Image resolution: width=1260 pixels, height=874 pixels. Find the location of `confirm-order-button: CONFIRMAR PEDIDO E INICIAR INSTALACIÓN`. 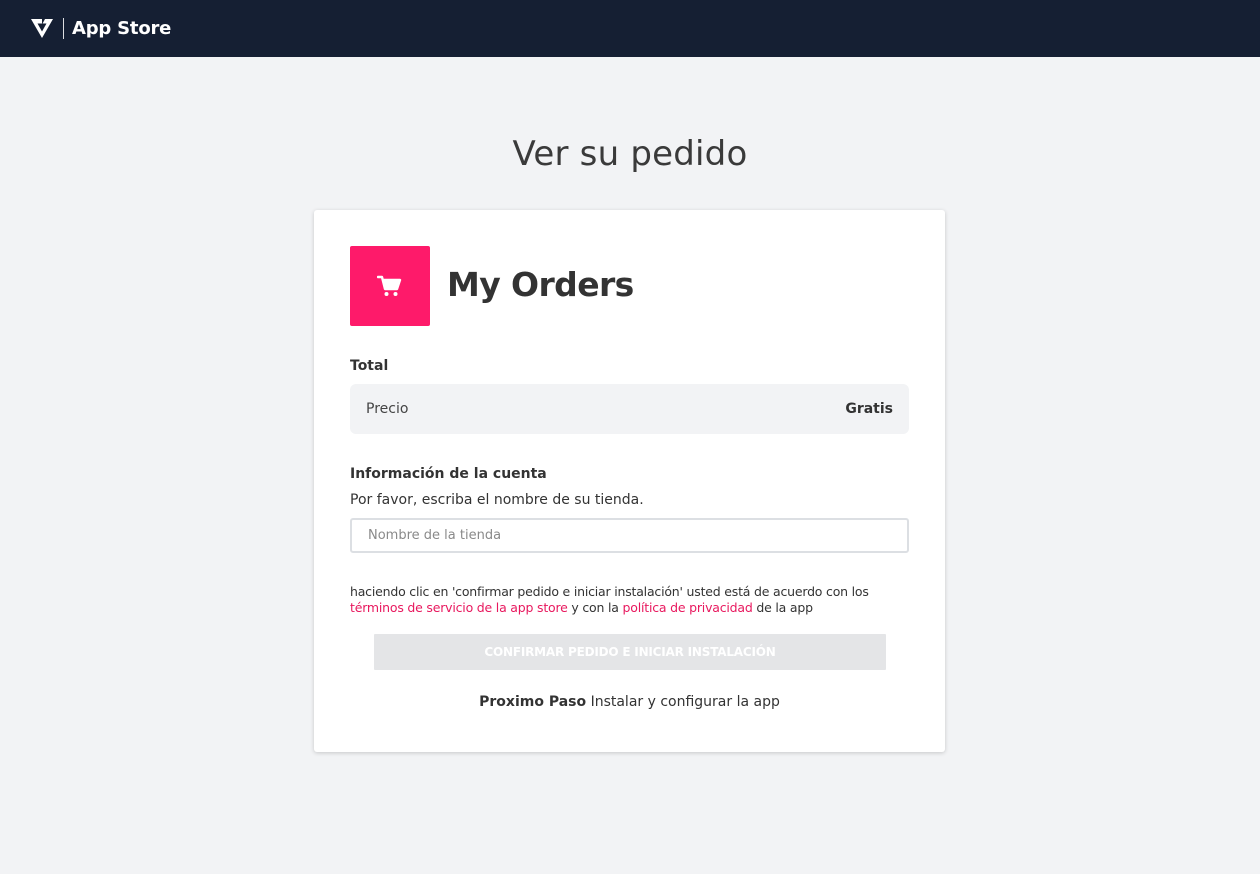

confirm-order-button: CONFIRMAR PEDIDO E INICIAR INSTALACIÓN is located at coordinates (630, 652).